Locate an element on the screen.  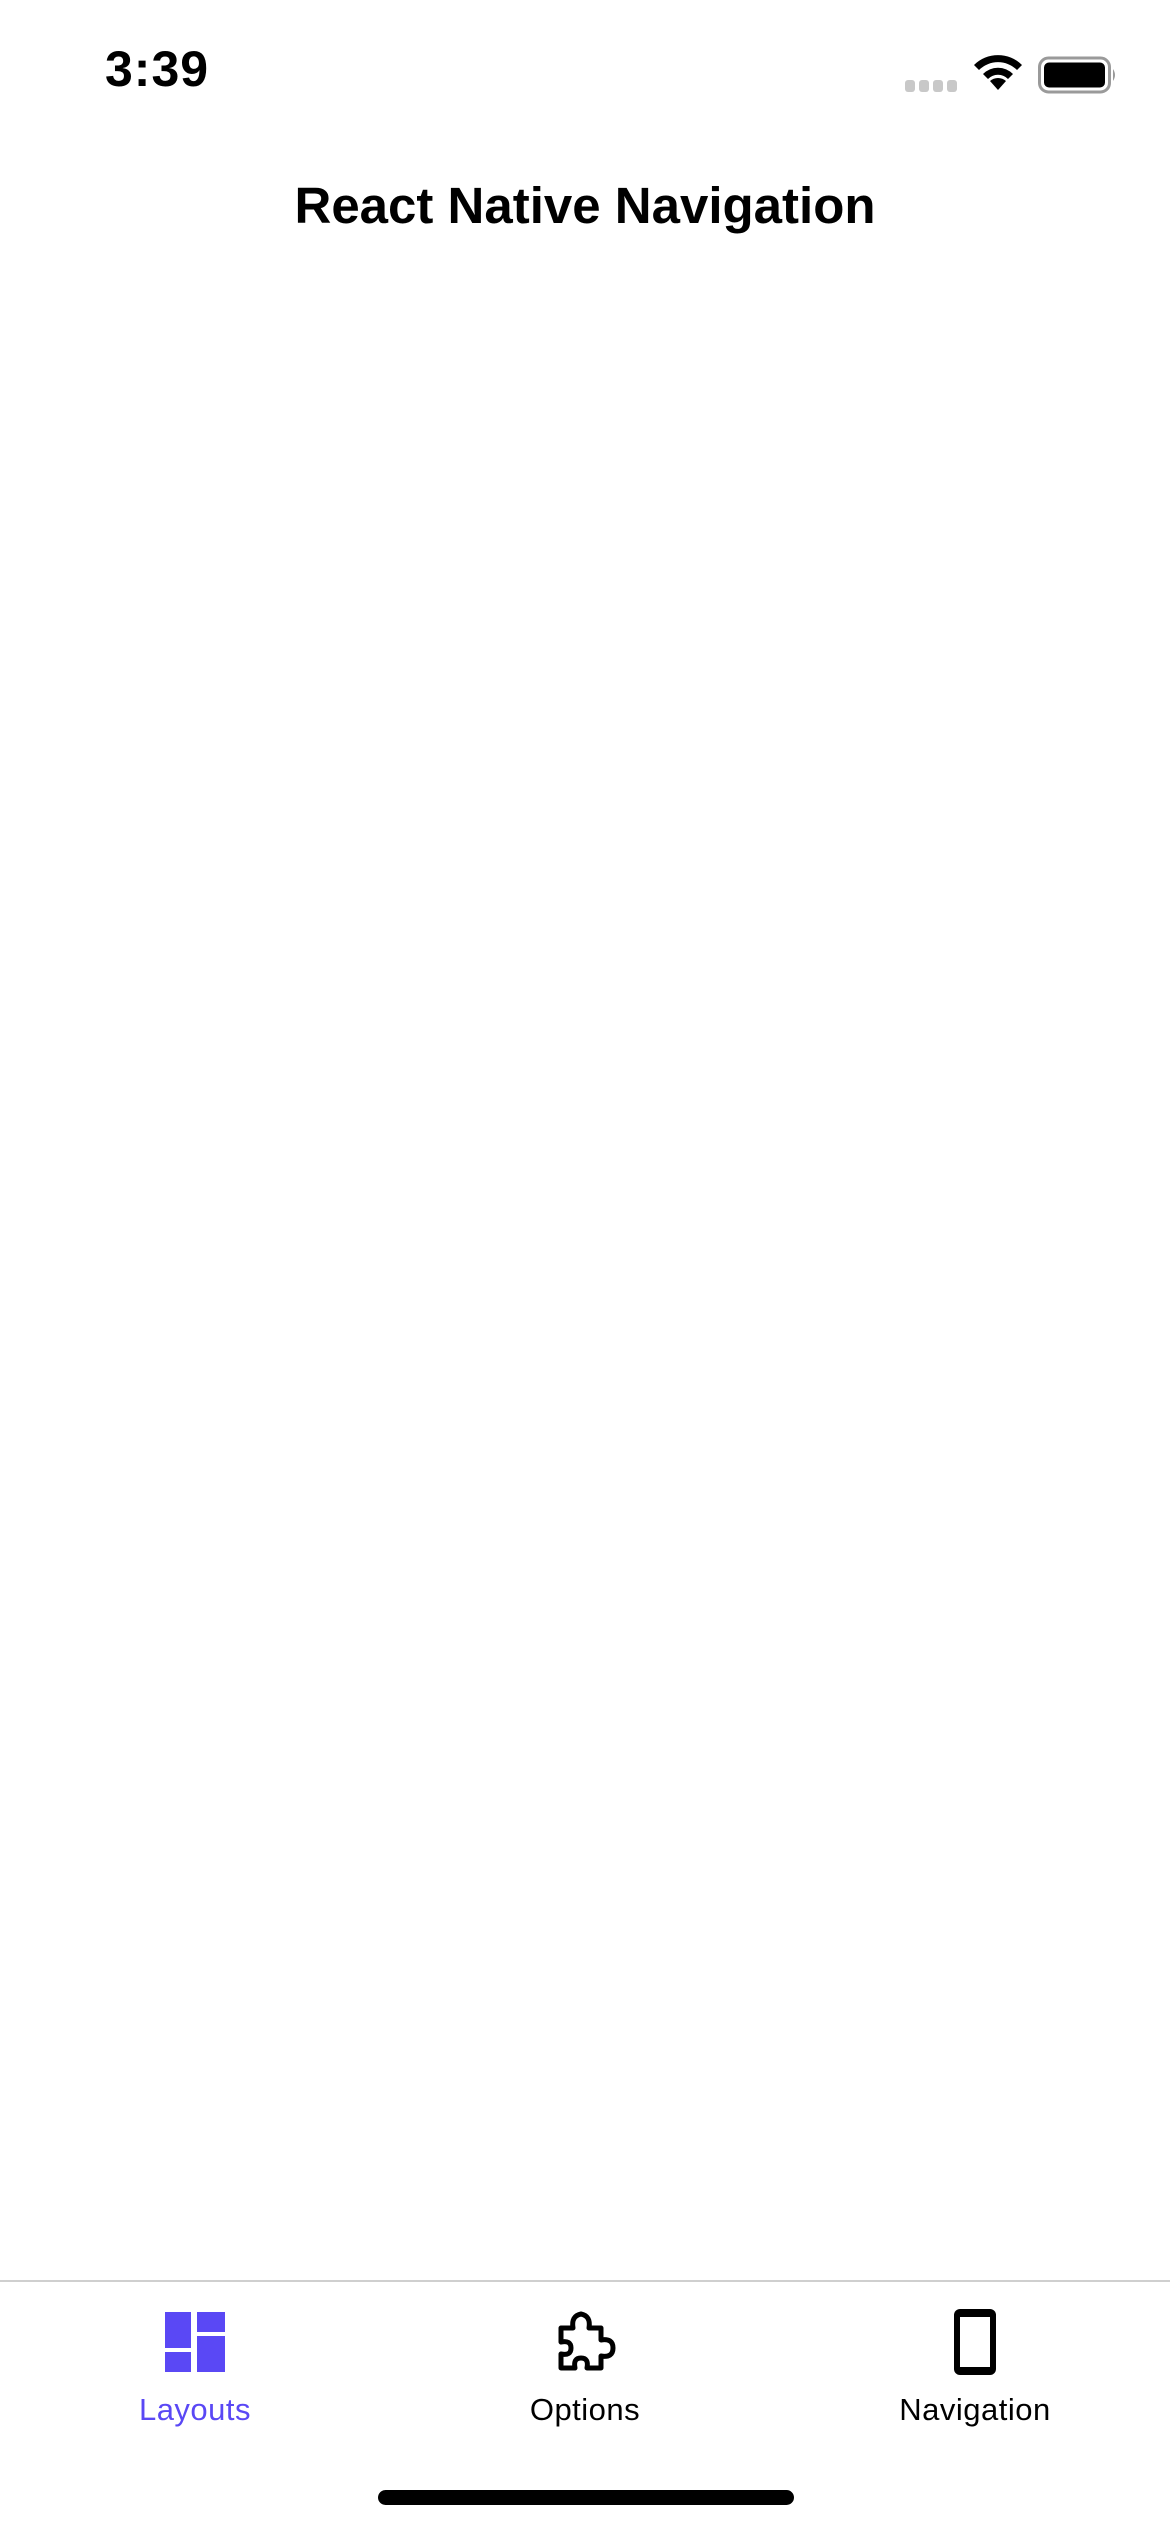
tab-navigation: Navigation is located at coordinates (975, 2367).